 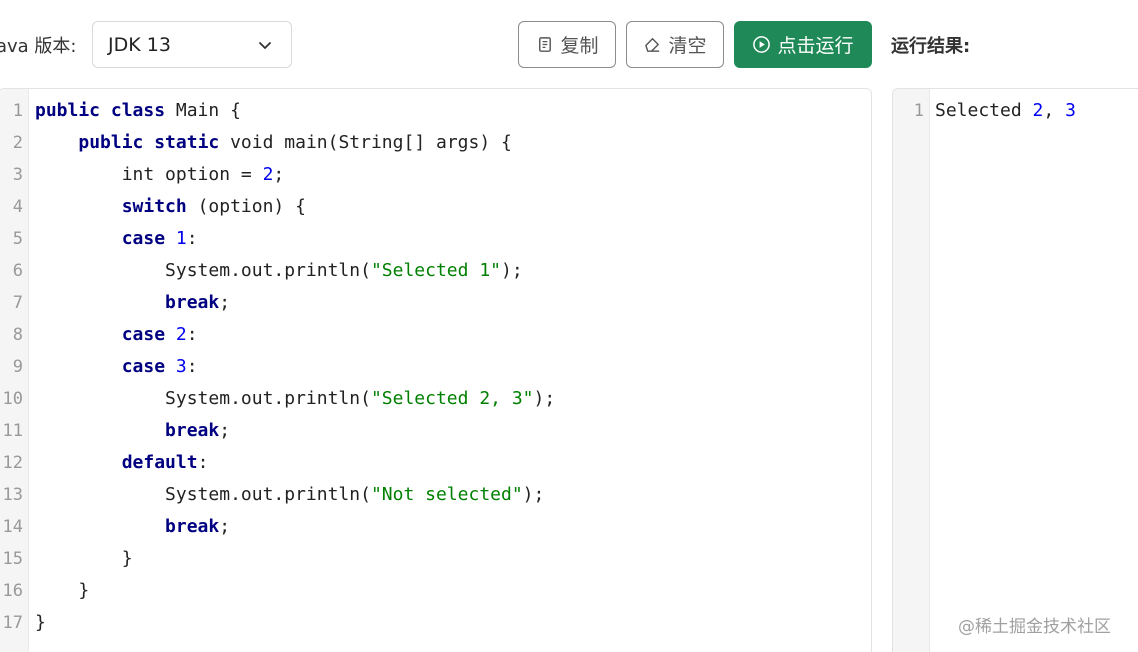 I want to click on code-text: case 1:, so click(x=116, y=239).